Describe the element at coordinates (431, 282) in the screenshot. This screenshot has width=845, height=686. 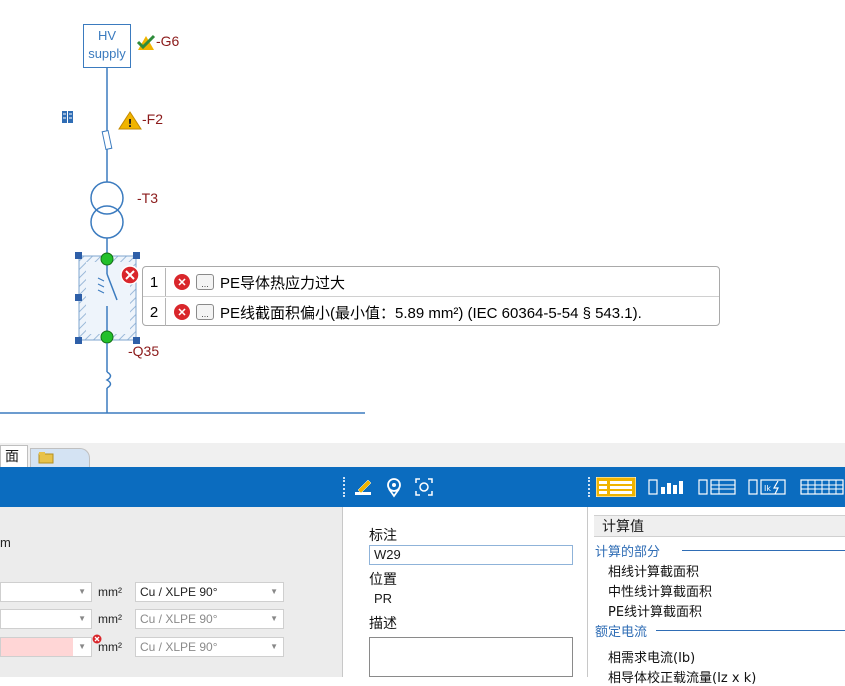
I see `error-row-1: 1 ✕ ... PE导体热应力过大` at that location.